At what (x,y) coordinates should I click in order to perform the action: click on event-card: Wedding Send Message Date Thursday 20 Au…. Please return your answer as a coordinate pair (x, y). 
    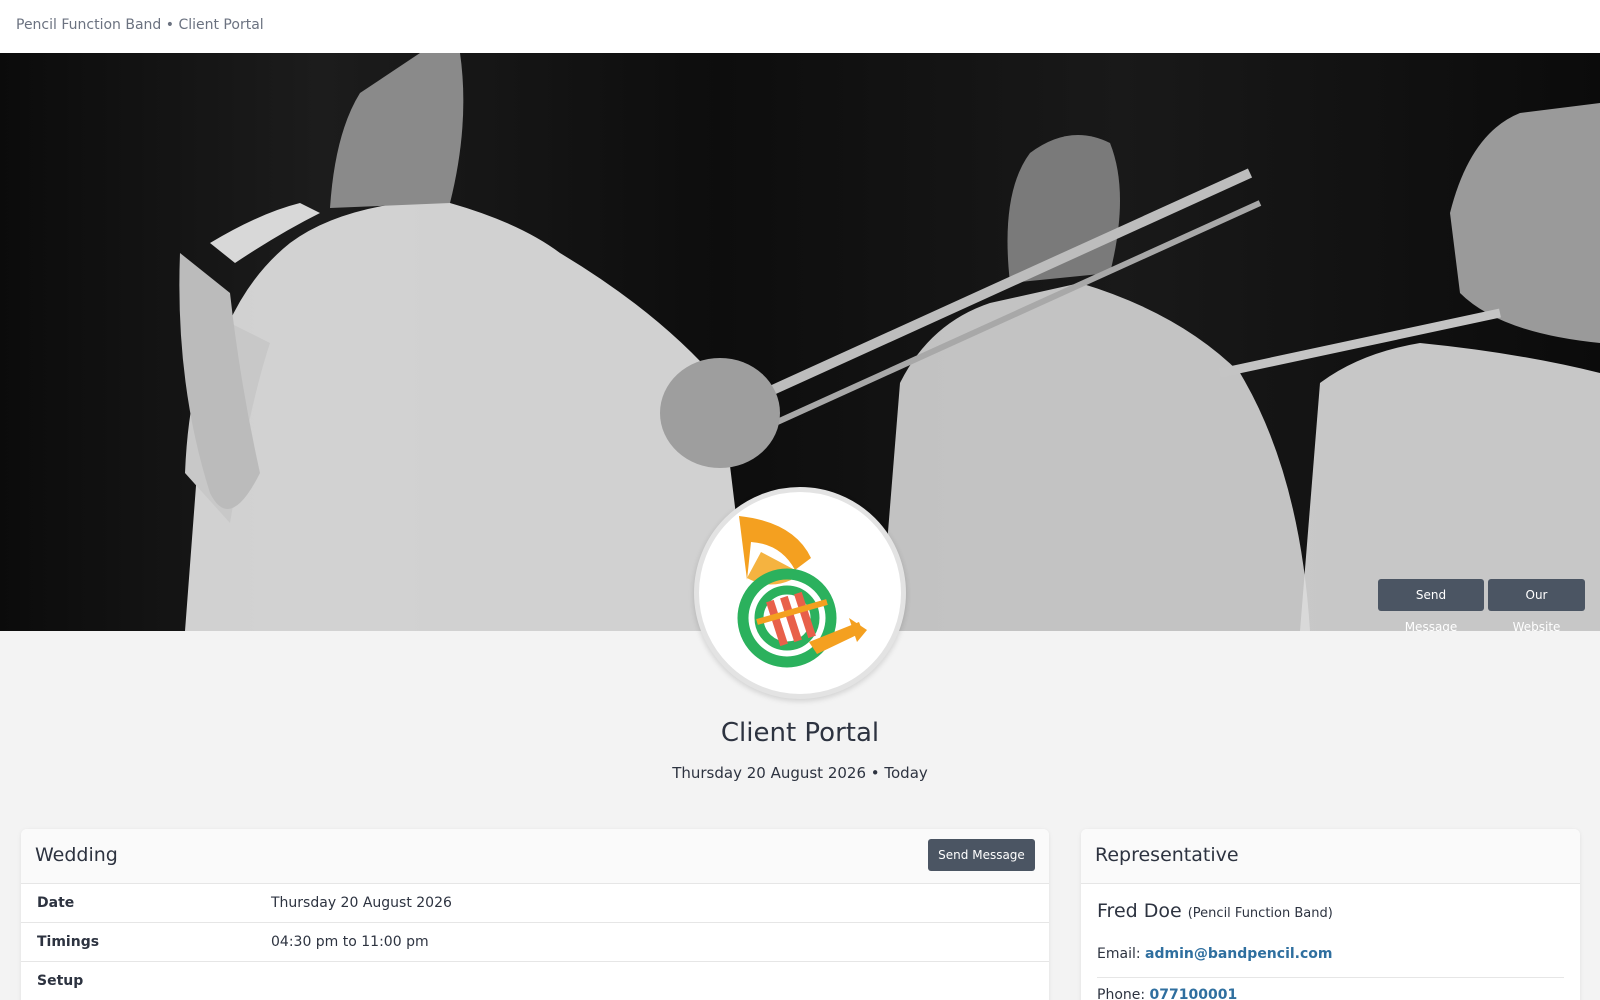
    Looking at the image, I should click on (535, 914).